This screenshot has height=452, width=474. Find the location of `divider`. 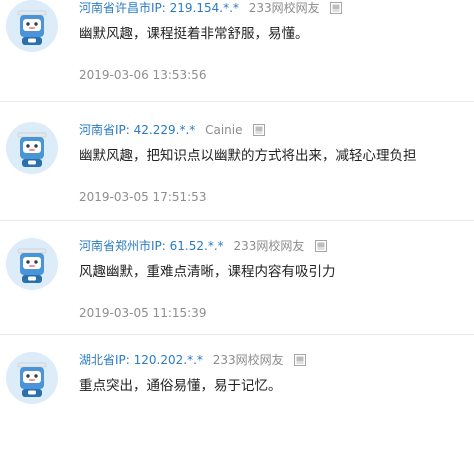

divider is located at coordinates (237, 101).